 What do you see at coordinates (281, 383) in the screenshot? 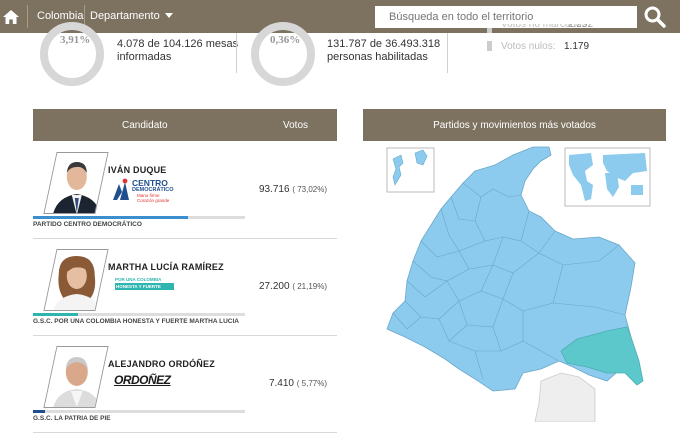
I see `votes-count: 7.410` at bounding box center [281, 383].